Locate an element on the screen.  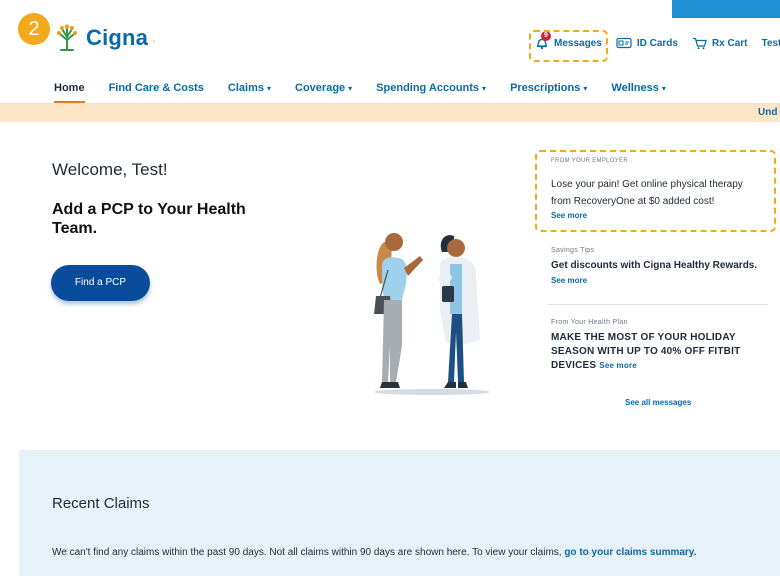
nav-prescriptions-label: Prescriptions is located at coordinates (545, 88).